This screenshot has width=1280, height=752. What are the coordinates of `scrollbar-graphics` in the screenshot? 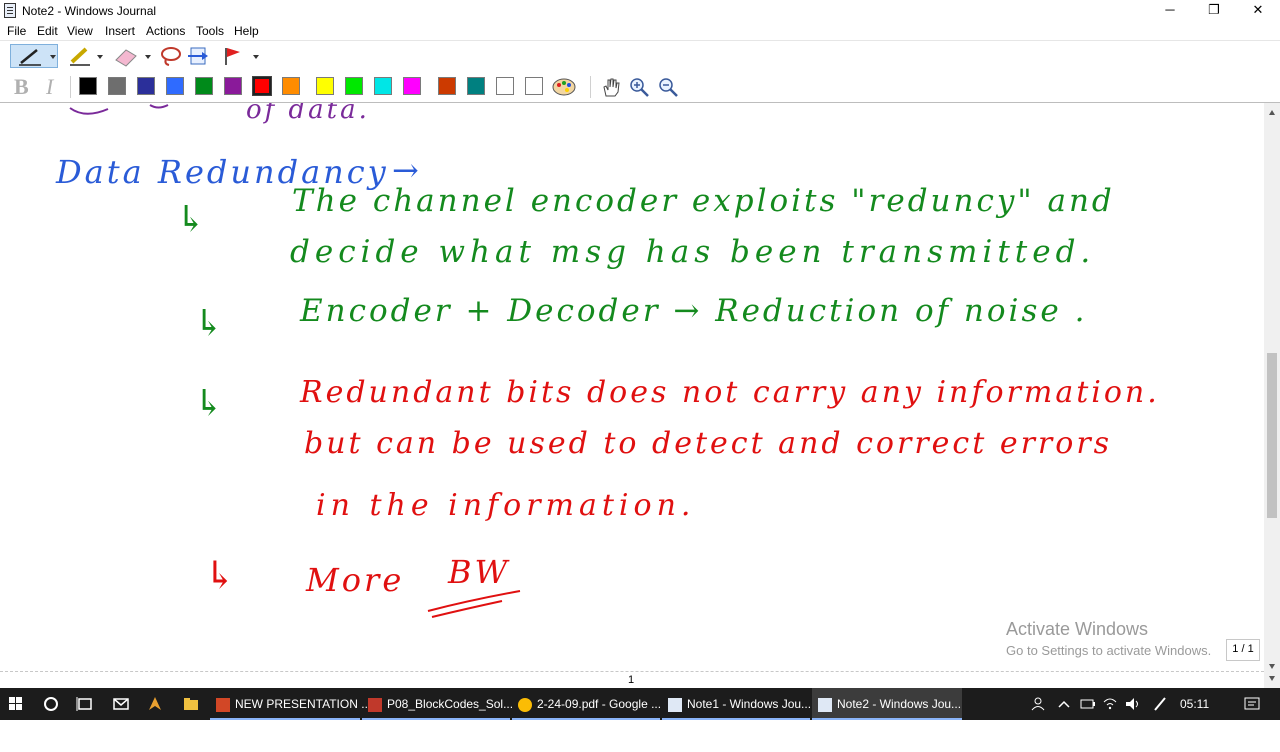 It's located at (1272, 395).